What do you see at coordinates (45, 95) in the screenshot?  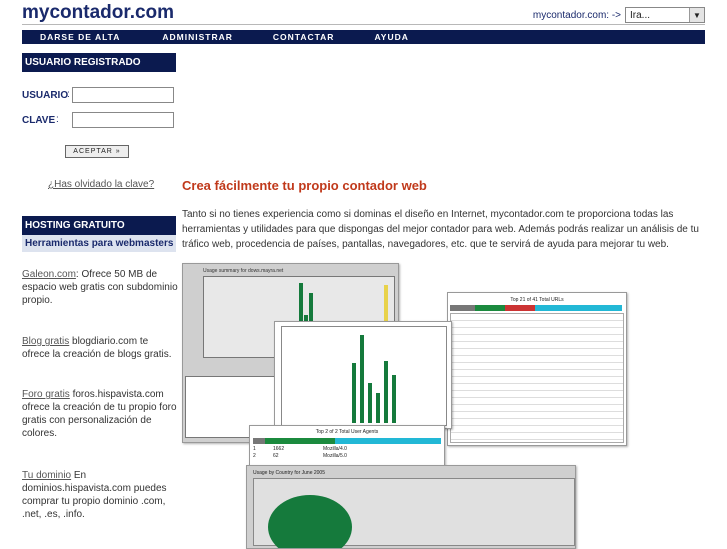 I see `user-label: USUARIO` at bounding box center [45, 95].